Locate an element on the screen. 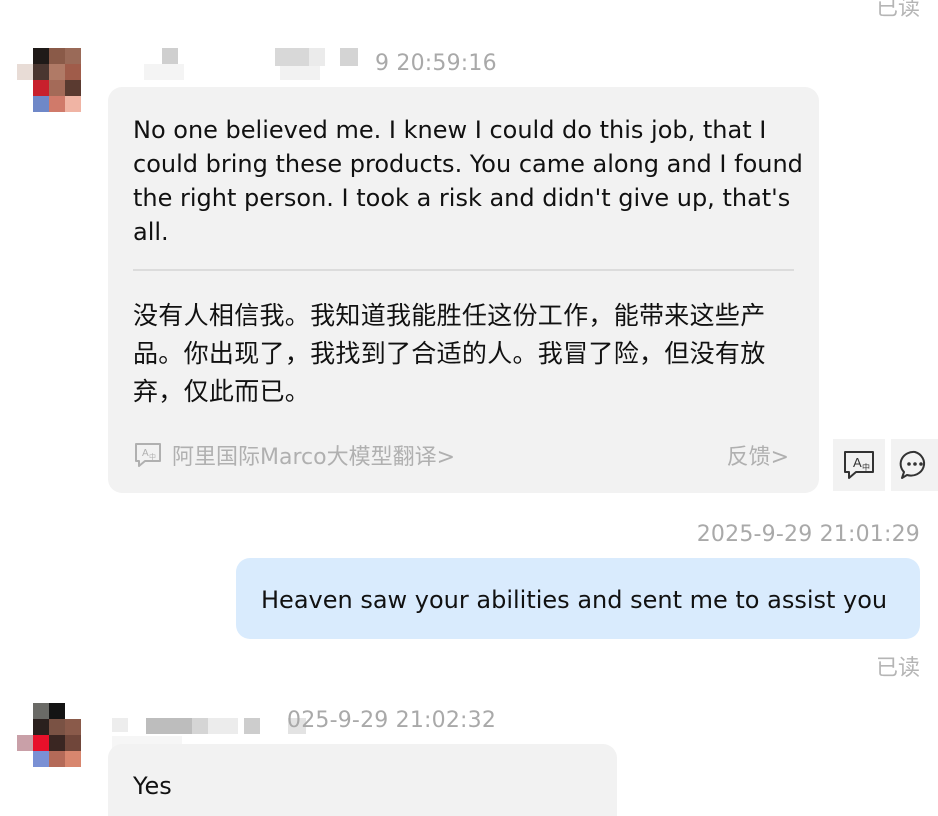 The width and height of the screenshot is (938, 816). message-timestamp: 9 20:59:16 is located at coordinates (436, 63).